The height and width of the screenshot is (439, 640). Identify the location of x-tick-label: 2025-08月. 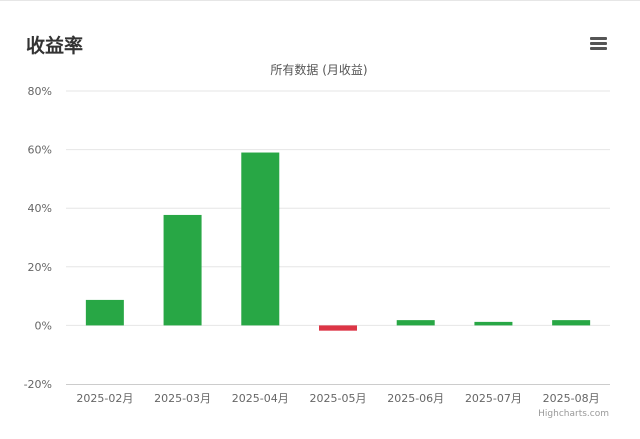
(571, 398).